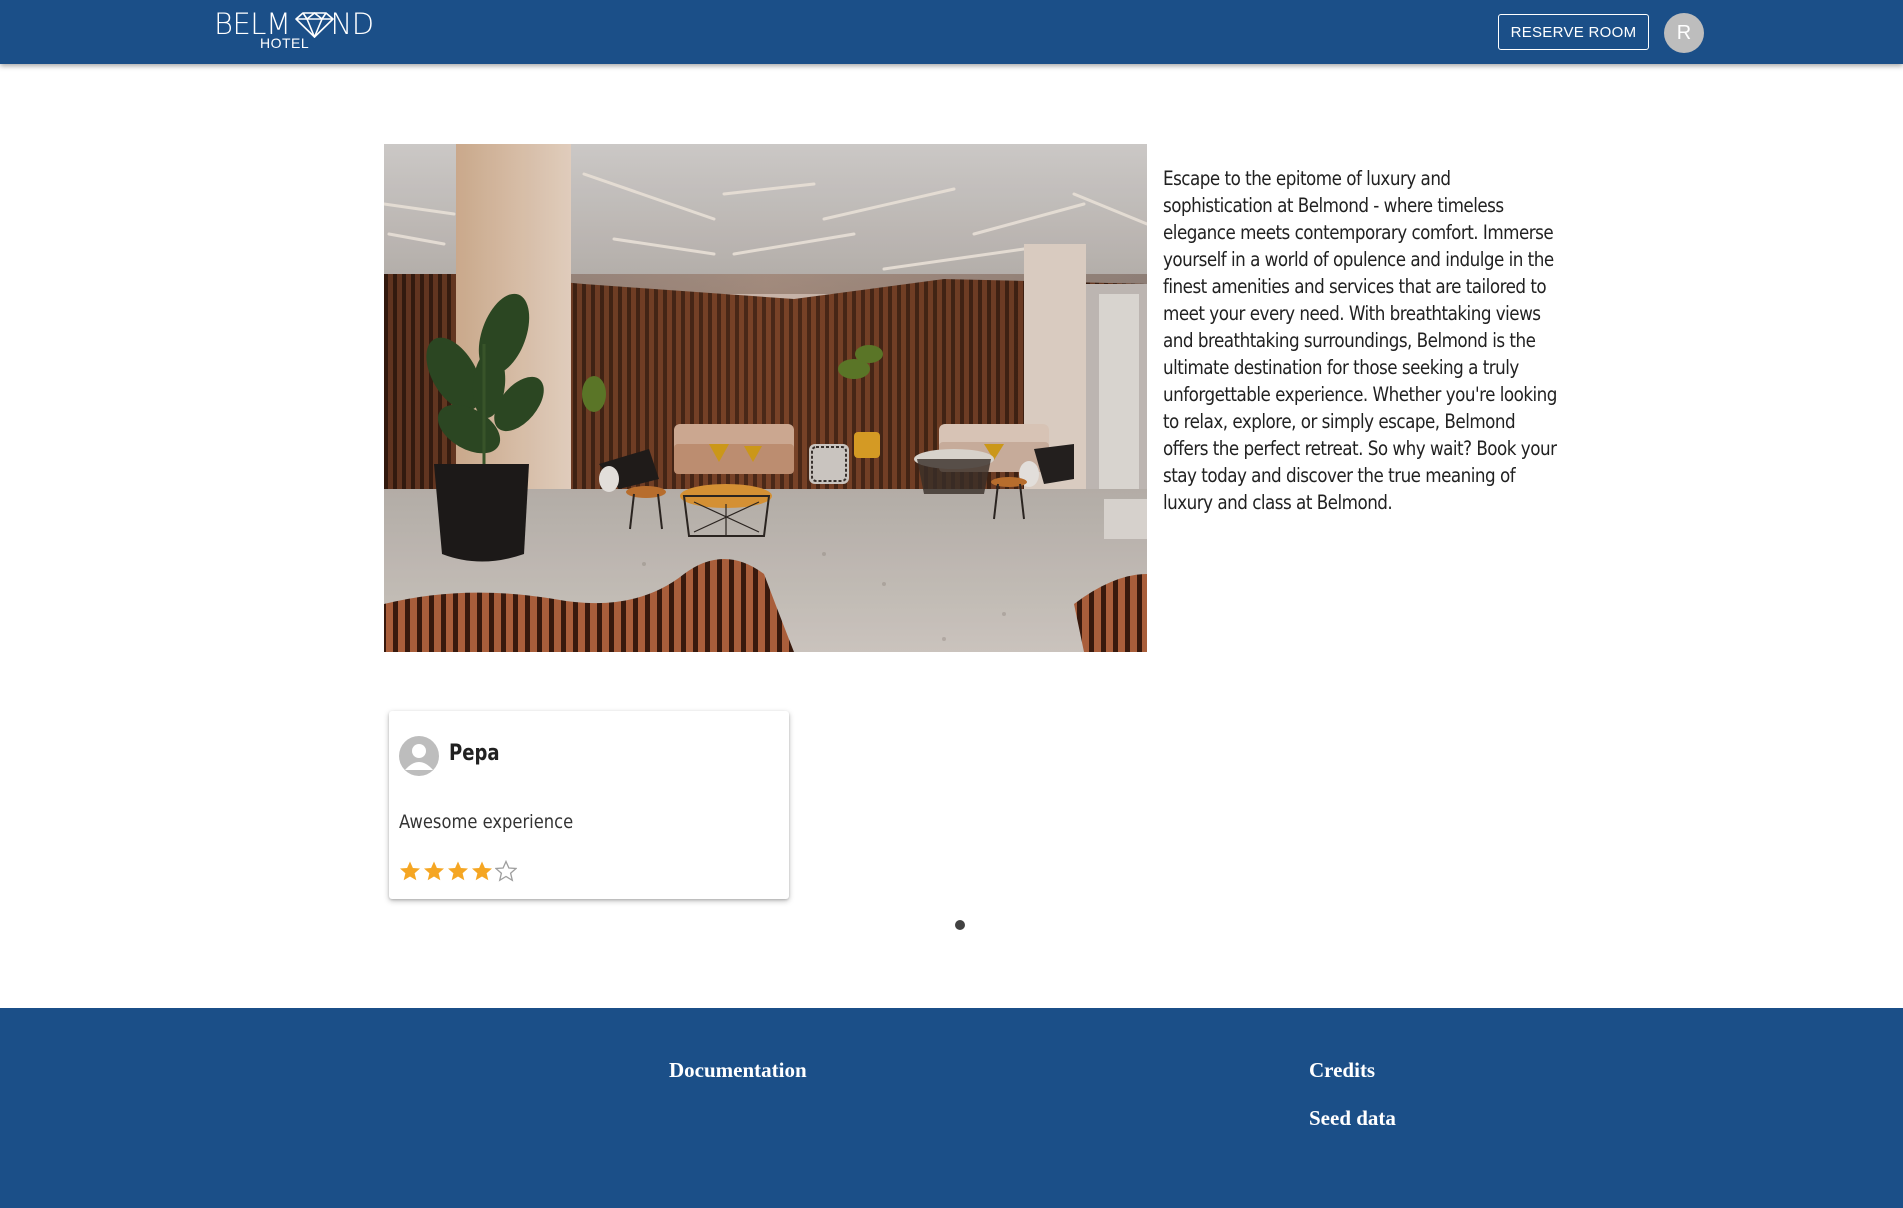 The image size is (1903, 1208). What do you see at coordinates (951, 32) in the screenshot?
I see `top-app-bar: BELM ND HOTEL RESERVE ROOM R` at bounding box center [951, 32].